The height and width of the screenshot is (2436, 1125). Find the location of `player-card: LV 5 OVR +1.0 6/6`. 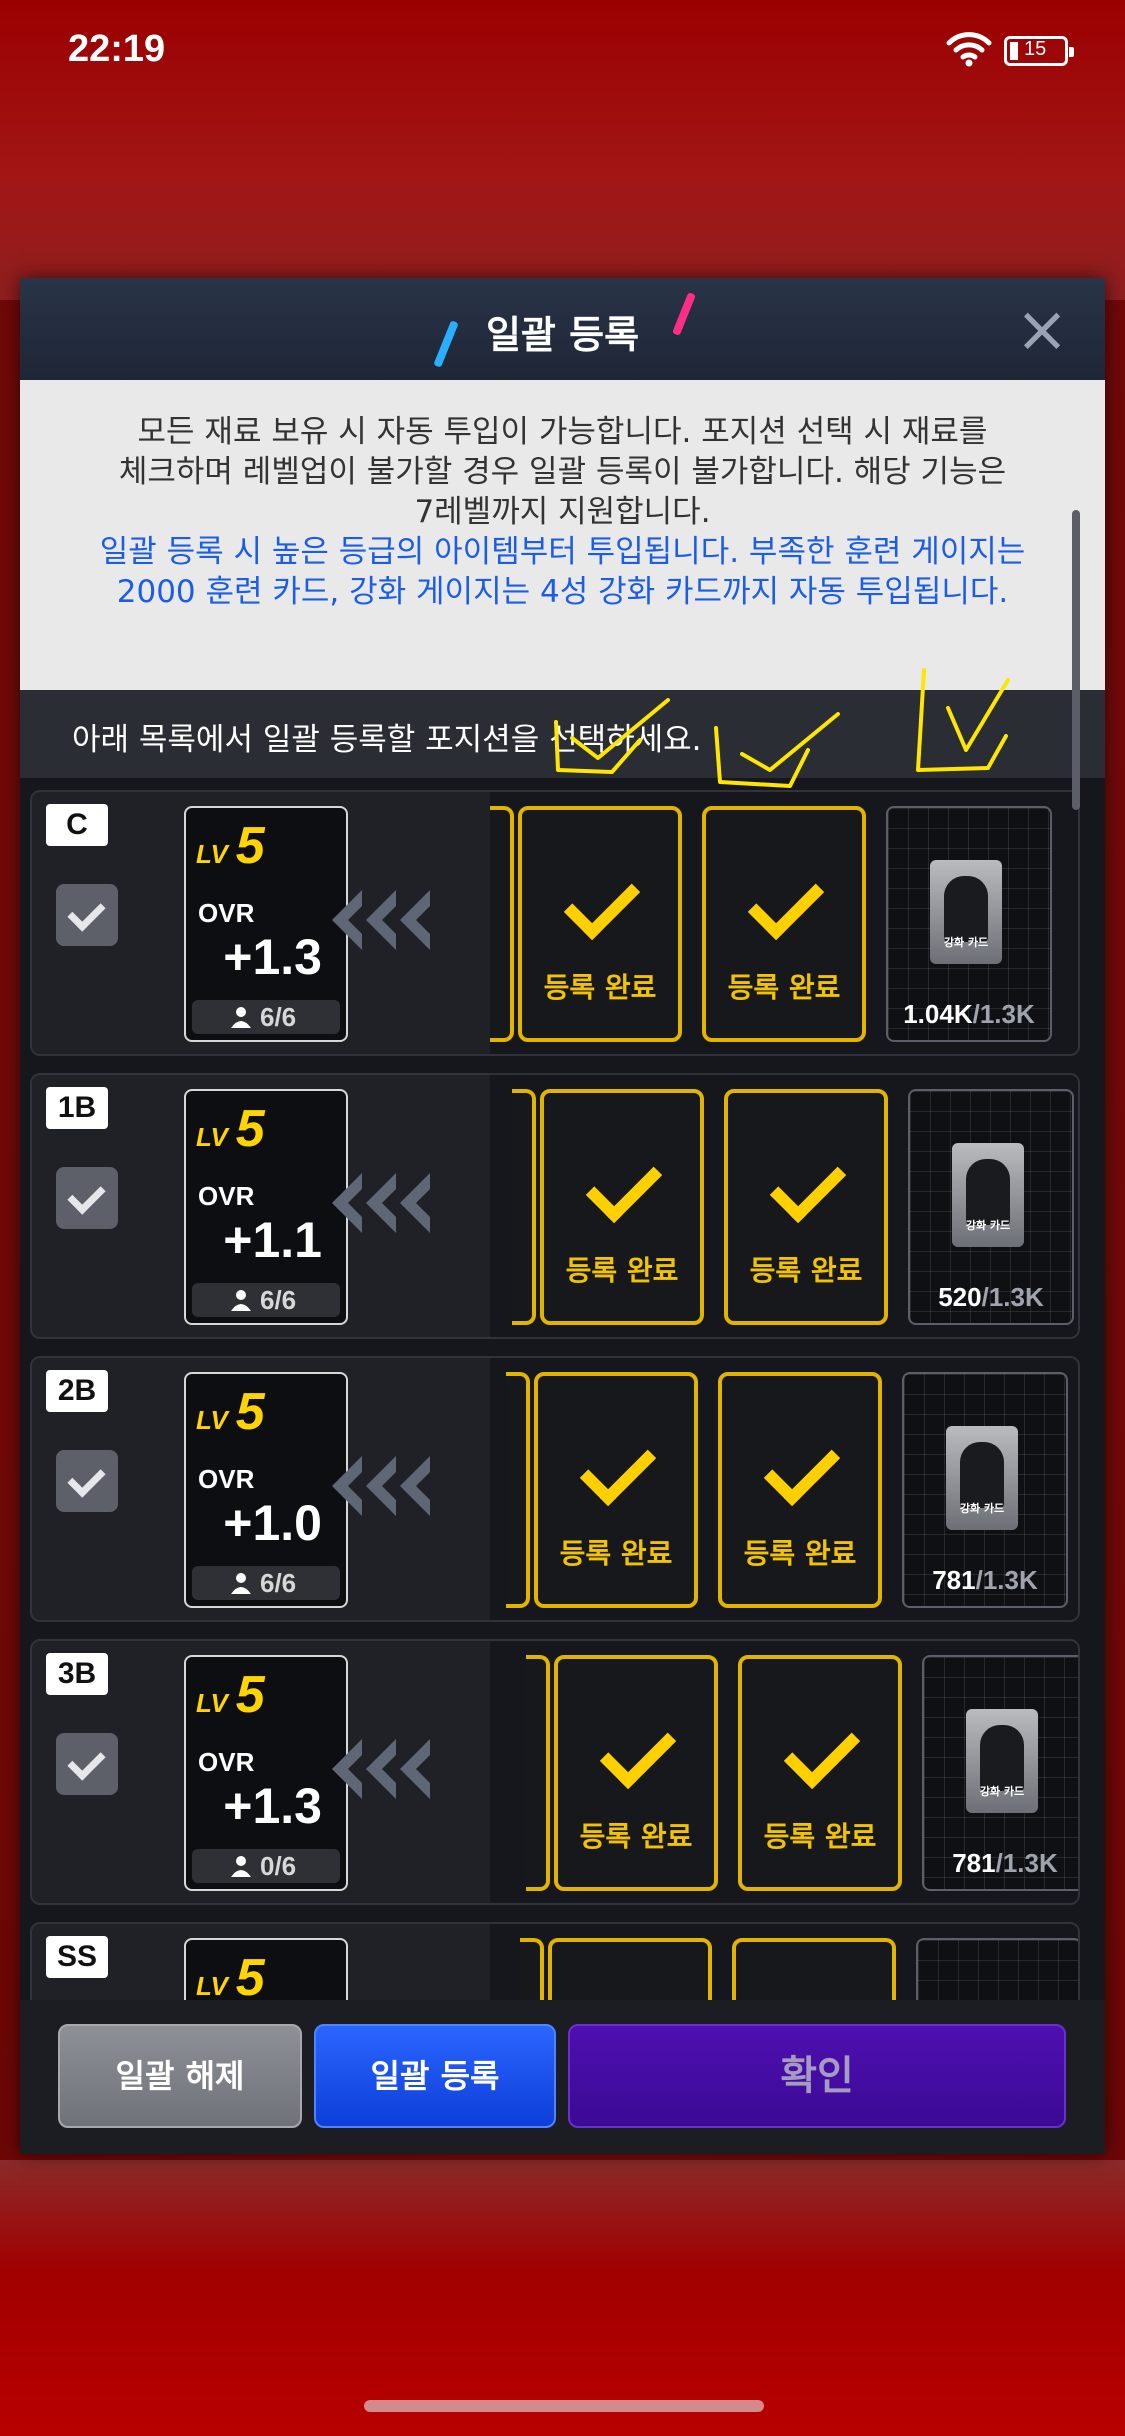

player-card: LV 5 OVR +1.0 6/6 is located at coordinates (266, 1490).